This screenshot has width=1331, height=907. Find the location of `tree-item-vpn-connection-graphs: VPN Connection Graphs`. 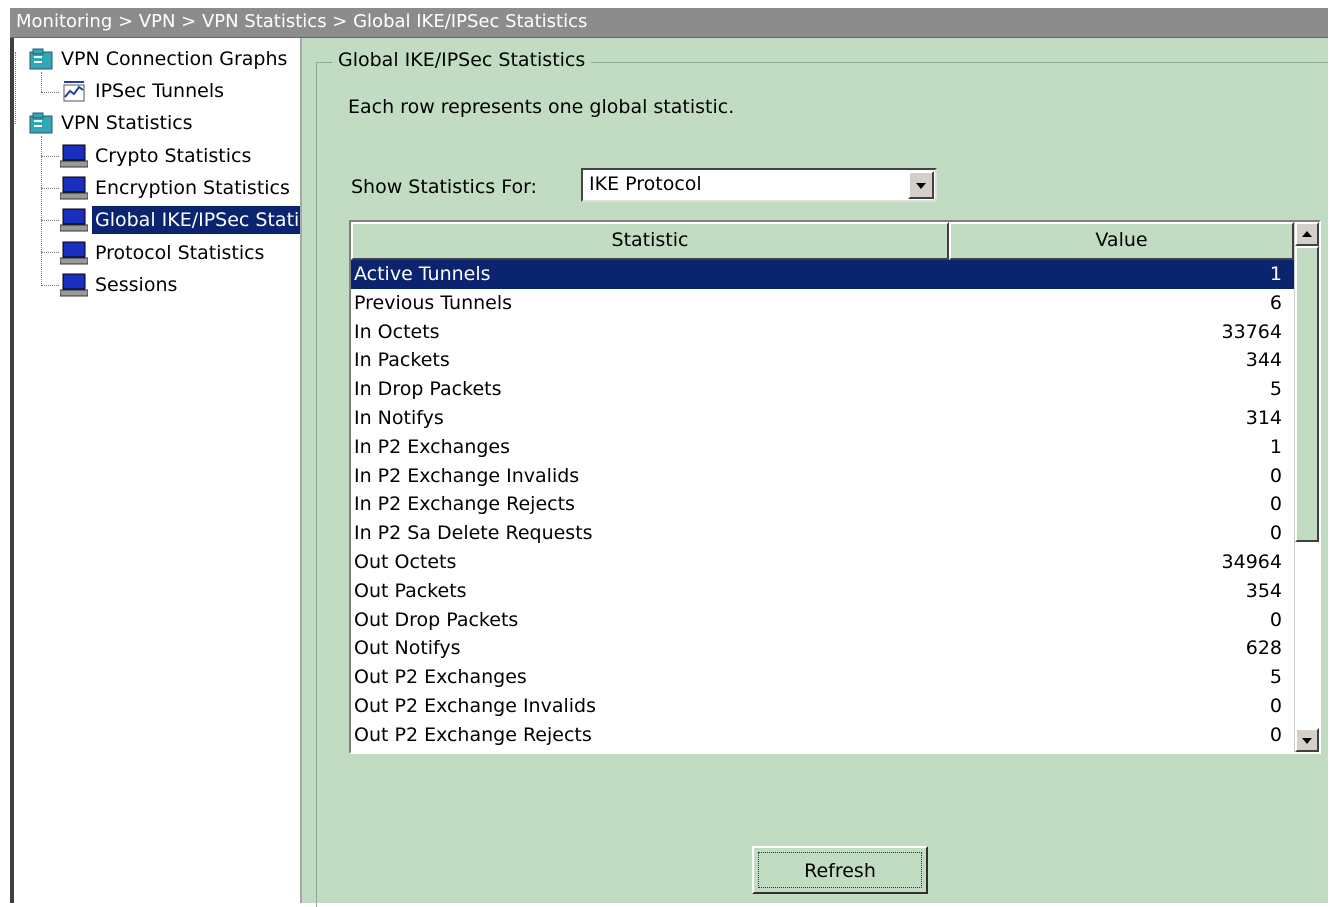

tree-item-vpn-connection-graphs: VPN Connection Graphs is located at coordinates (159, 59).